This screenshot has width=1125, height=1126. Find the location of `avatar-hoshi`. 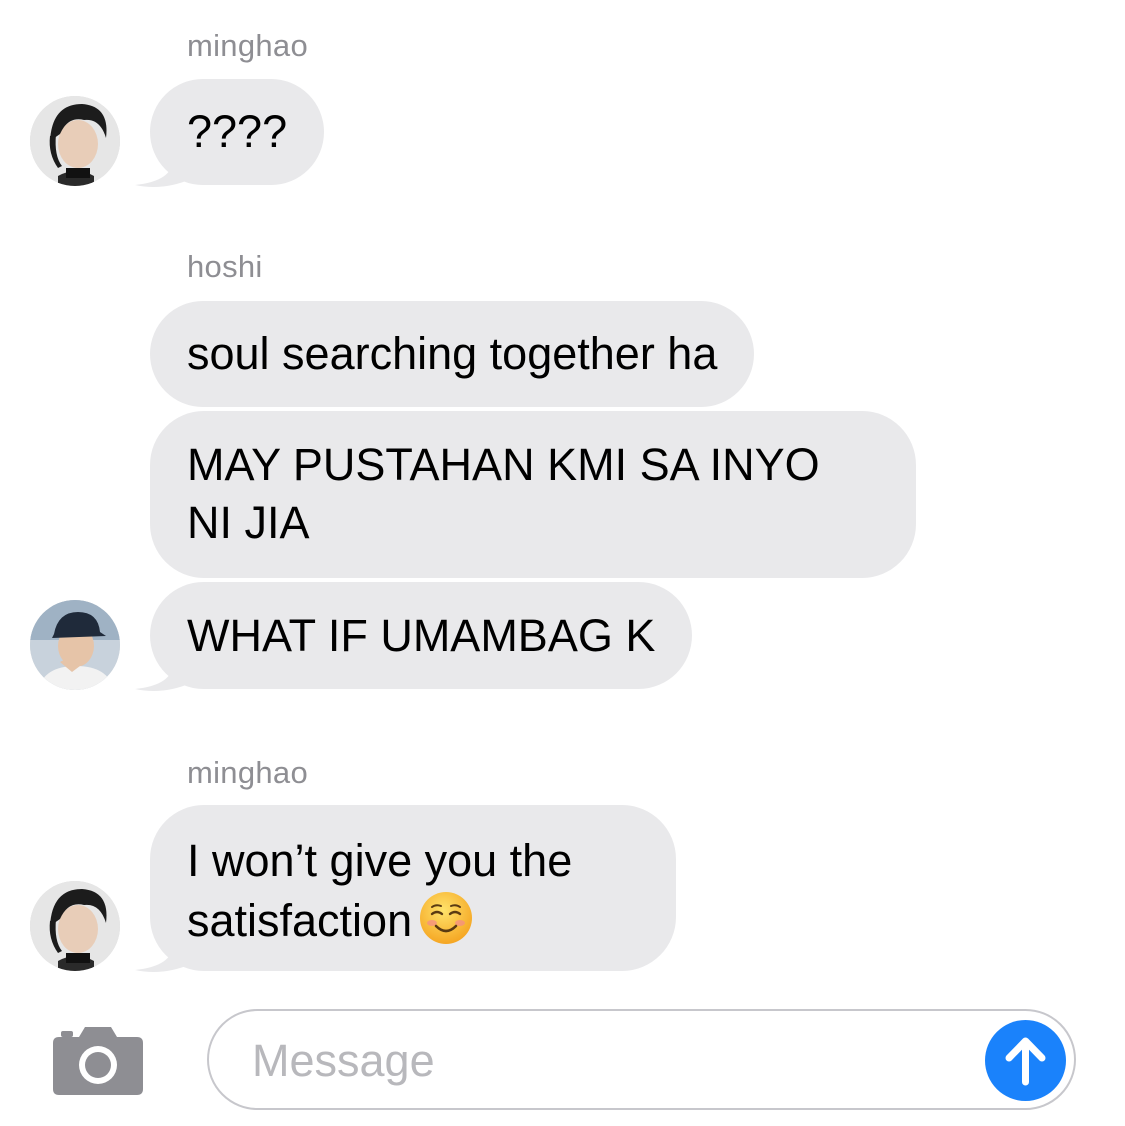

avatar-hoshi is located at coordinates (75, 645).